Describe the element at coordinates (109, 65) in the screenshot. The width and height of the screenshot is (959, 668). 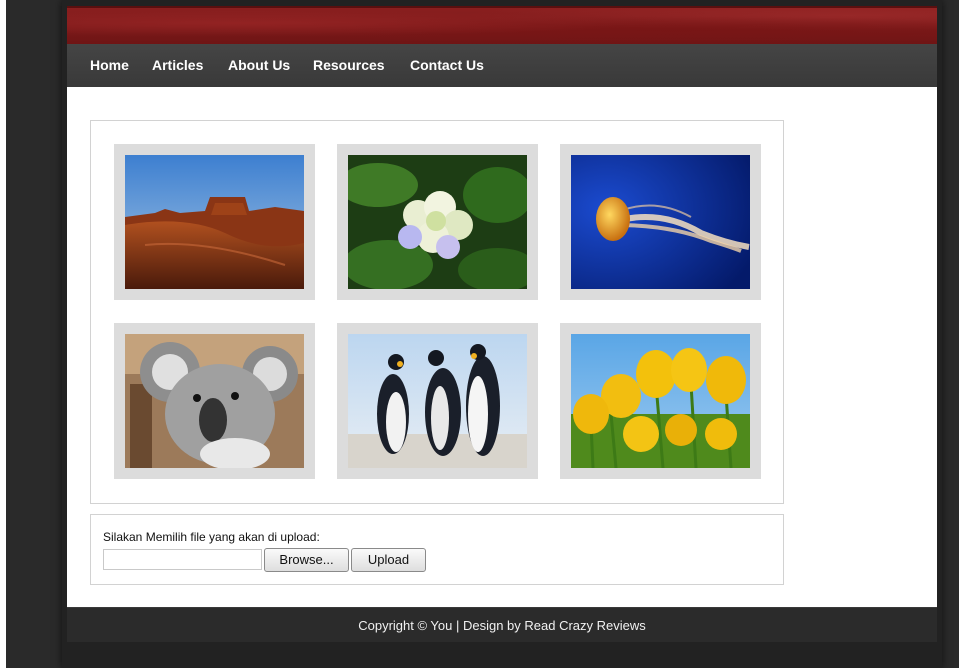
I see `nav-home: Home` at that location.